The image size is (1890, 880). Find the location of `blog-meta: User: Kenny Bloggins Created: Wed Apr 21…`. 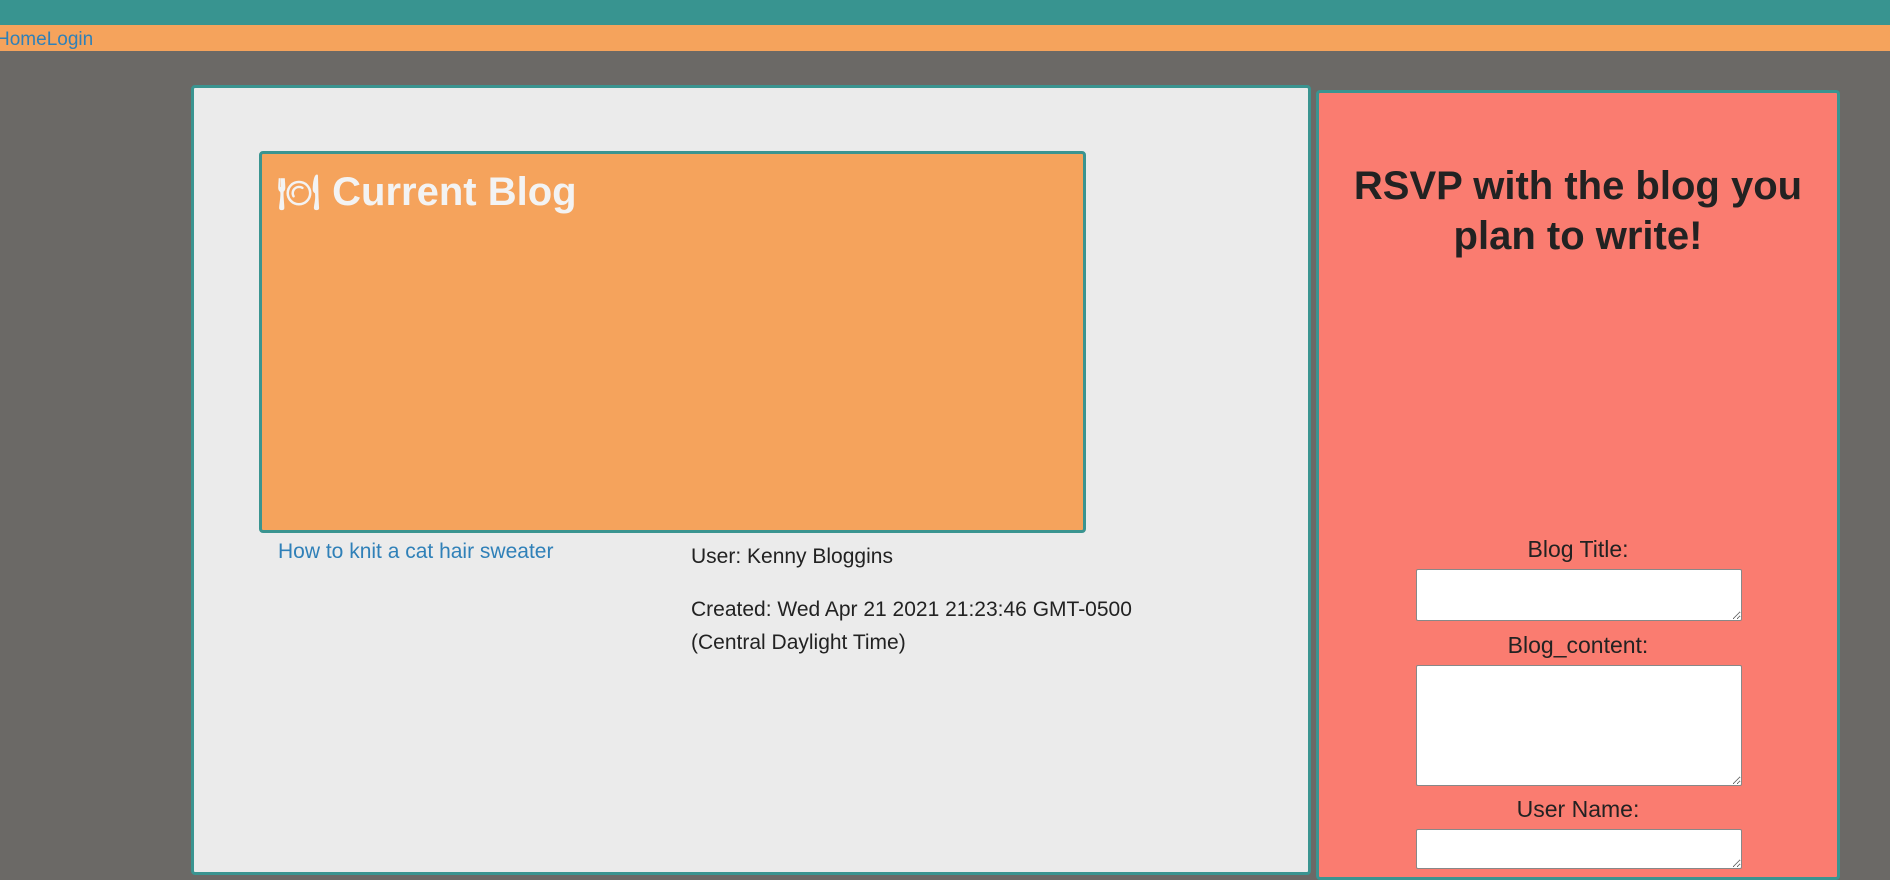

blog-meta: User: Kenny Bloggins Created: Wed Apr 21… is located at coordinates (931, 599).